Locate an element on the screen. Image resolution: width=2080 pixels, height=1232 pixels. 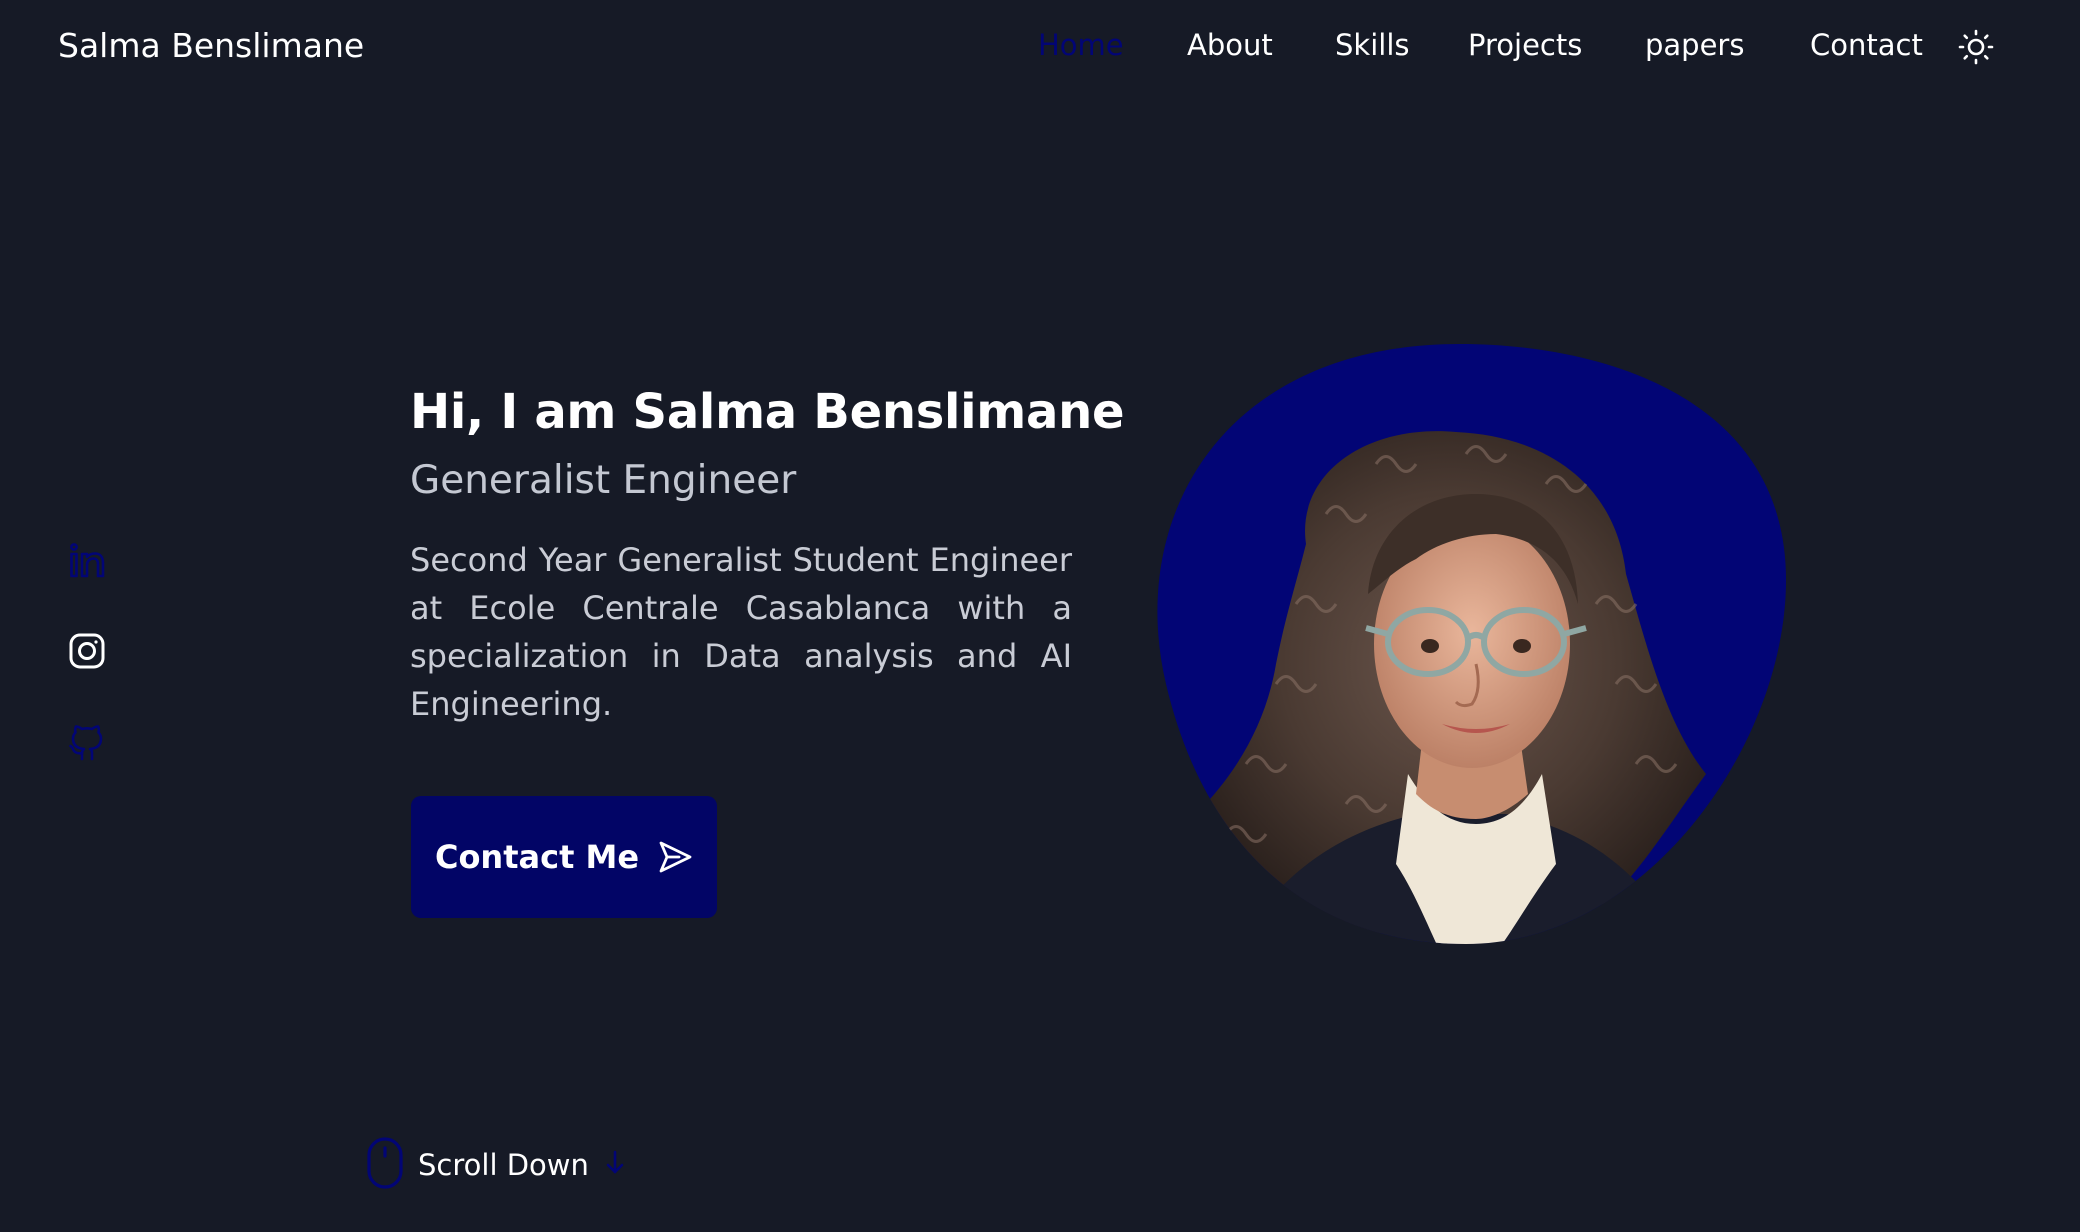
contact-me-button: Contact Me is located at coordinates (564, 857).